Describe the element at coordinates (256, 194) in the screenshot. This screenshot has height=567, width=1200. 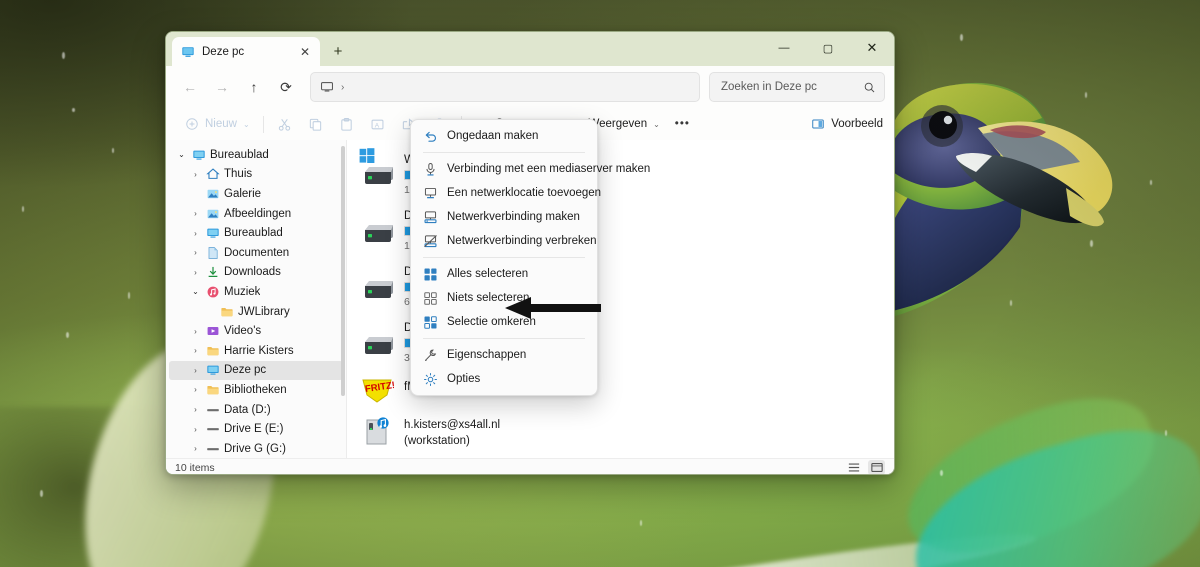
I see `sidebar-item-galerie: Galerie` at that location.